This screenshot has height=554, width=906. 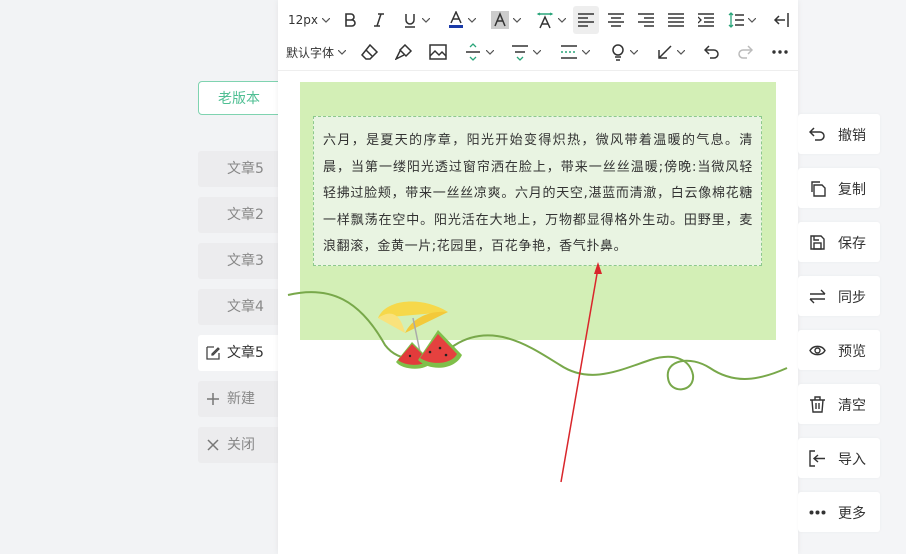 What do you see at coordinates (852, 352) in the screenshot?
I see `preview-action-label: 预览` at bounding box center [852, 352].